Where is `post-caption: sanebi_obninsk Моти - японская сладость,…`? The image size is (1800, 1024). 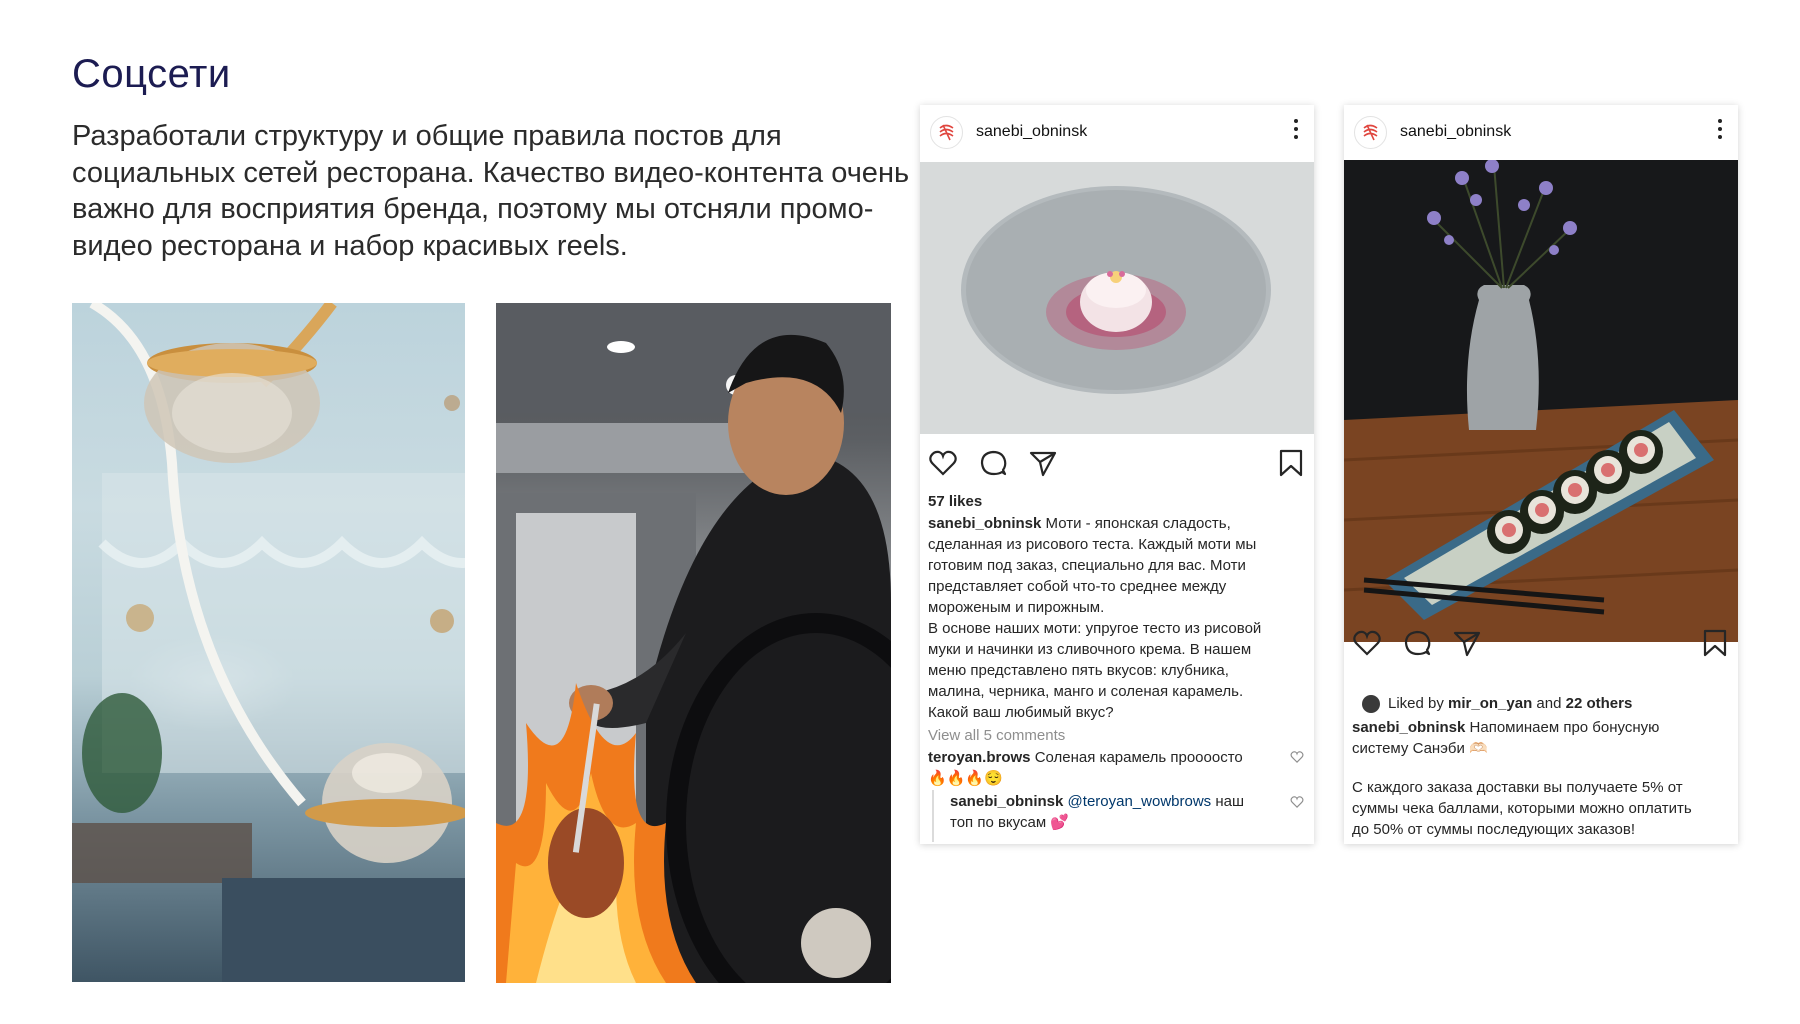
post-caption: sanebi_obninsk Моти - японская сладость,… is located at coordinates (1117, 618).